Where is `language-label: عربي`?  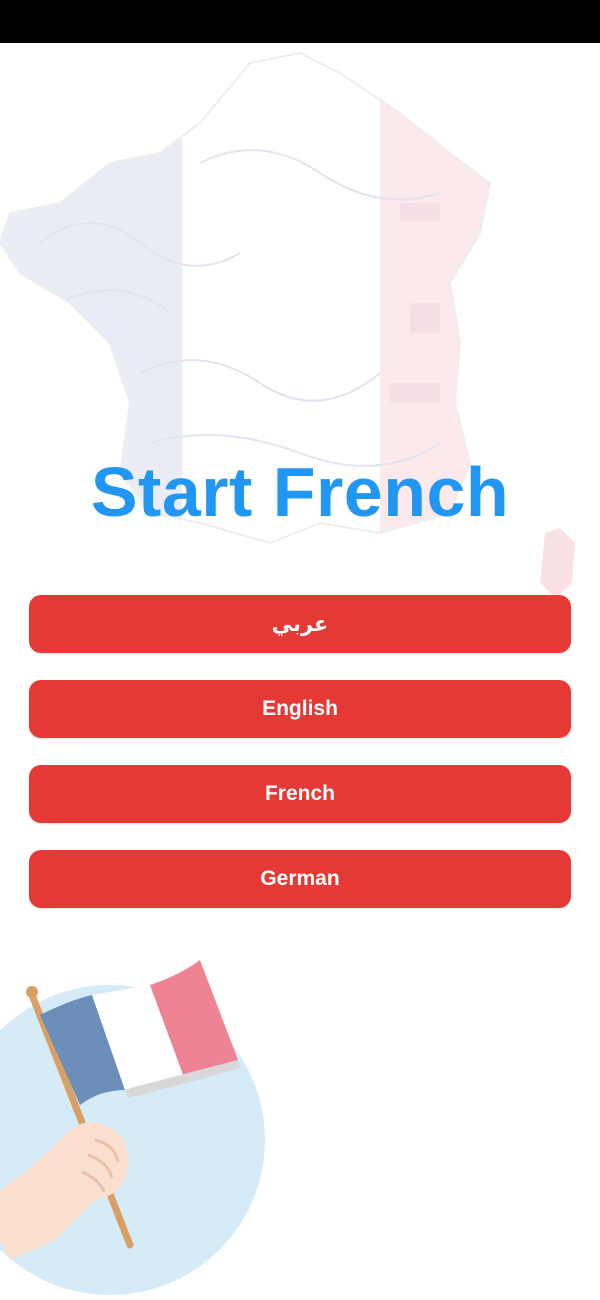
language-label: عربي is located at coordinates (300, 624).